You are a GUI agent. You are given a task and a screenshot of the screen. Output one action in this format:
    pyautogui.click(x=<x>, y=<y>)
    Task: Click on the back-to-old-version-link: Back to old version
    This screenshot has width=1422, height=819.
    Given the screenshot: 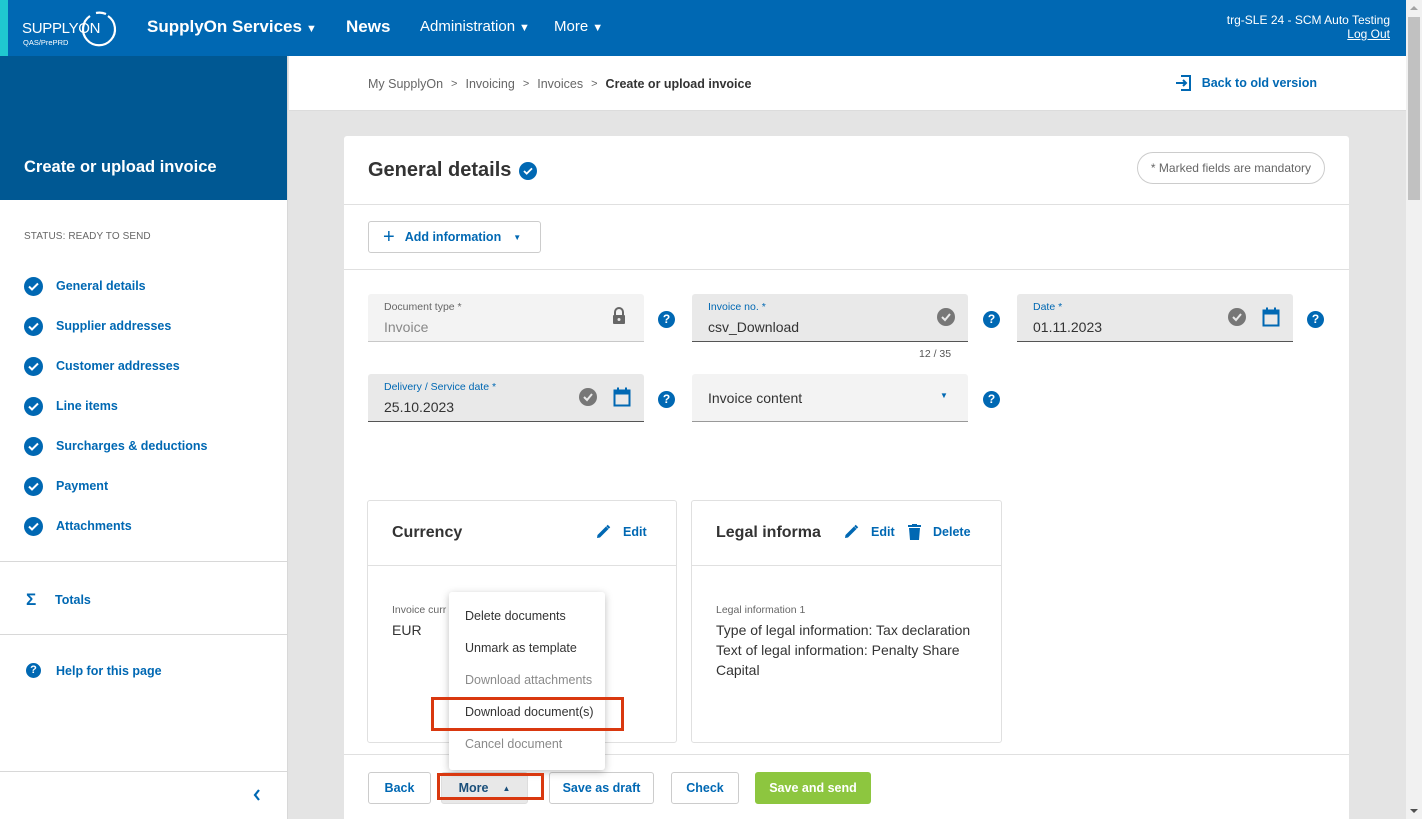 What is the action you would take?
    pyautogui.click(x=1246, y=83)
    